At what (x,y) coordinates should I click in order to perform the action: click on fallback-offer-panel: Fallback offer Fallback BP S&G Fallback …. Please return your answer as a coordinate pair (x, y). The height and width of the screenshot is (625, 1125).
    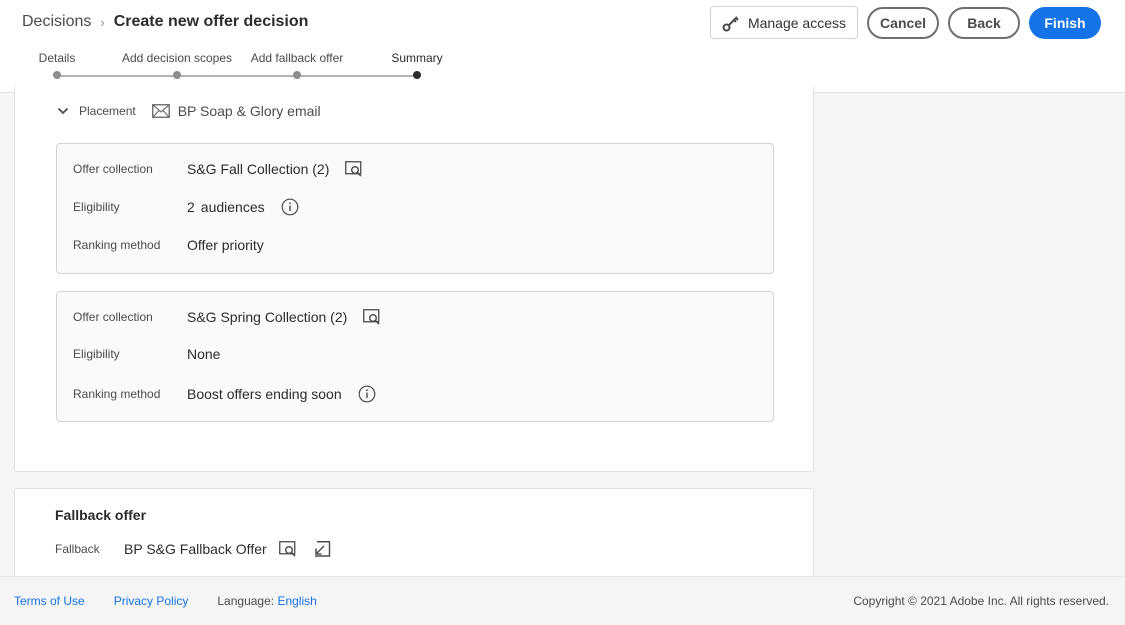
    Looking at the image, I should click on (414, 538).